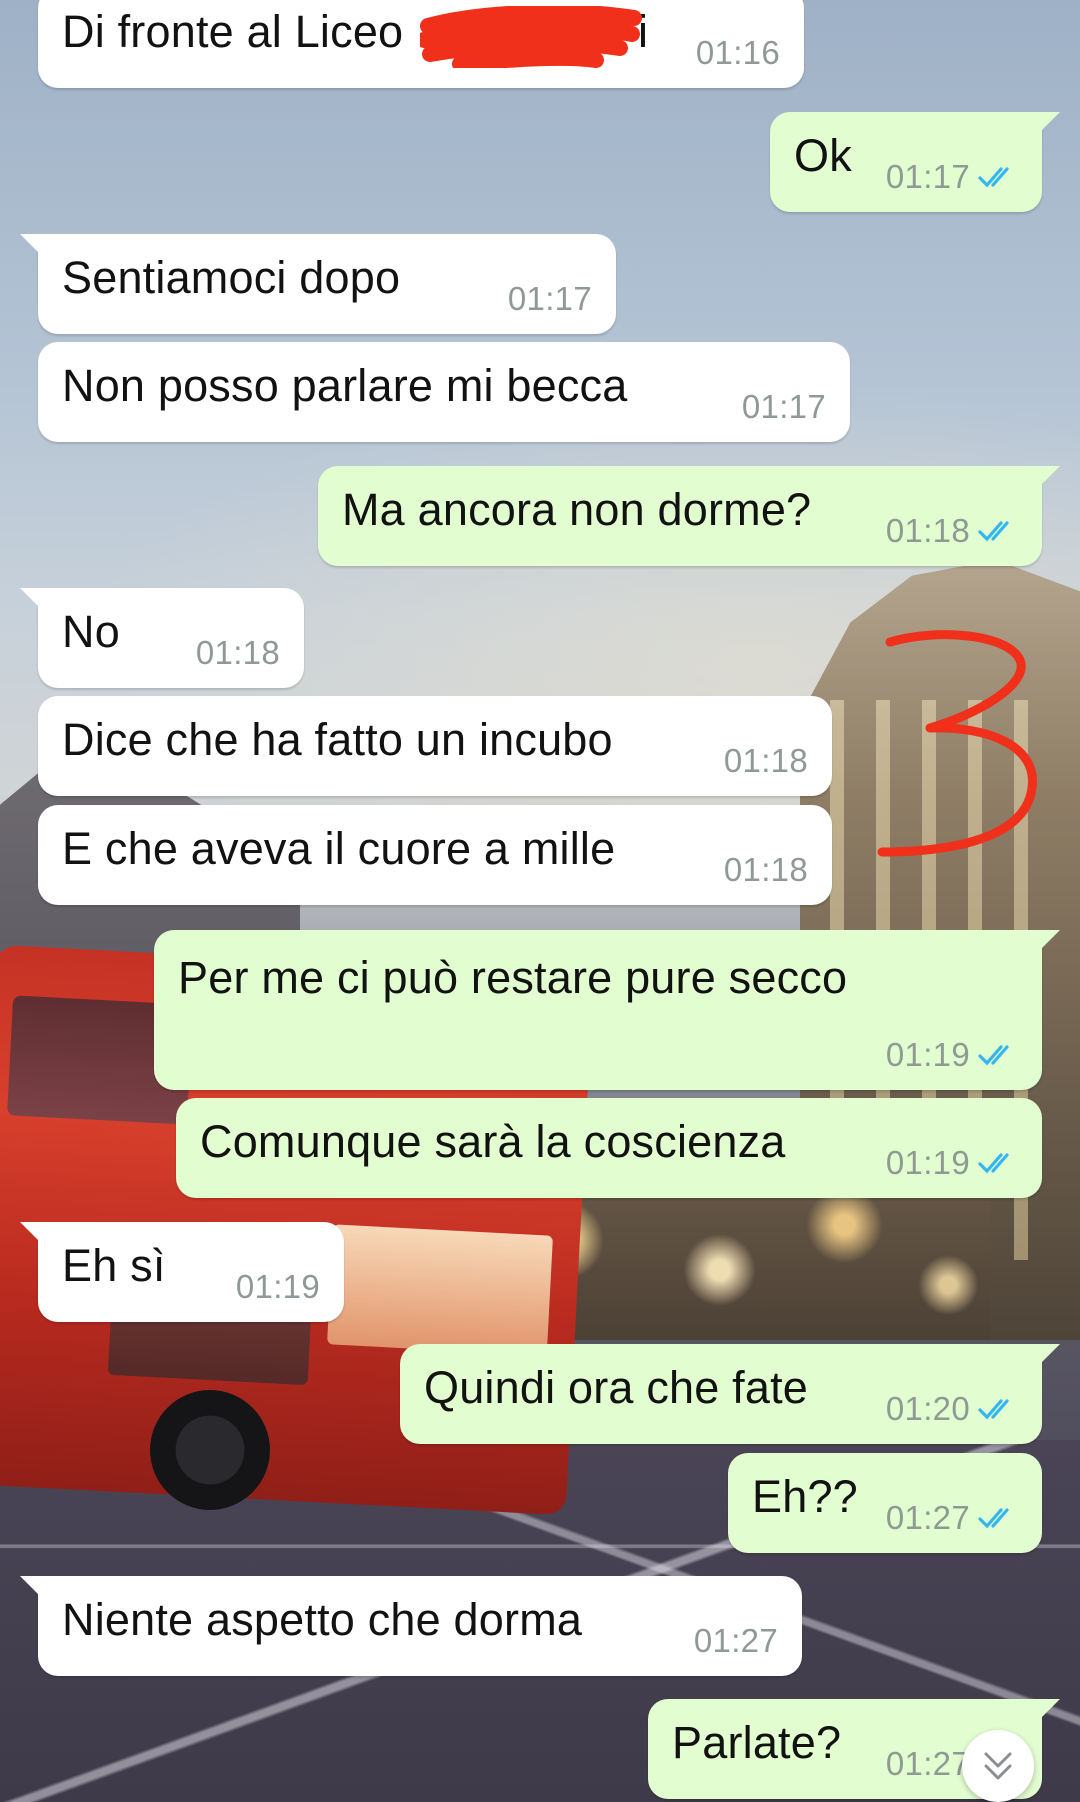 The image size is (1080, 1802). I want to click on incoming-message: E che aveva il cuore a mille 01:18, so click(435, 855).